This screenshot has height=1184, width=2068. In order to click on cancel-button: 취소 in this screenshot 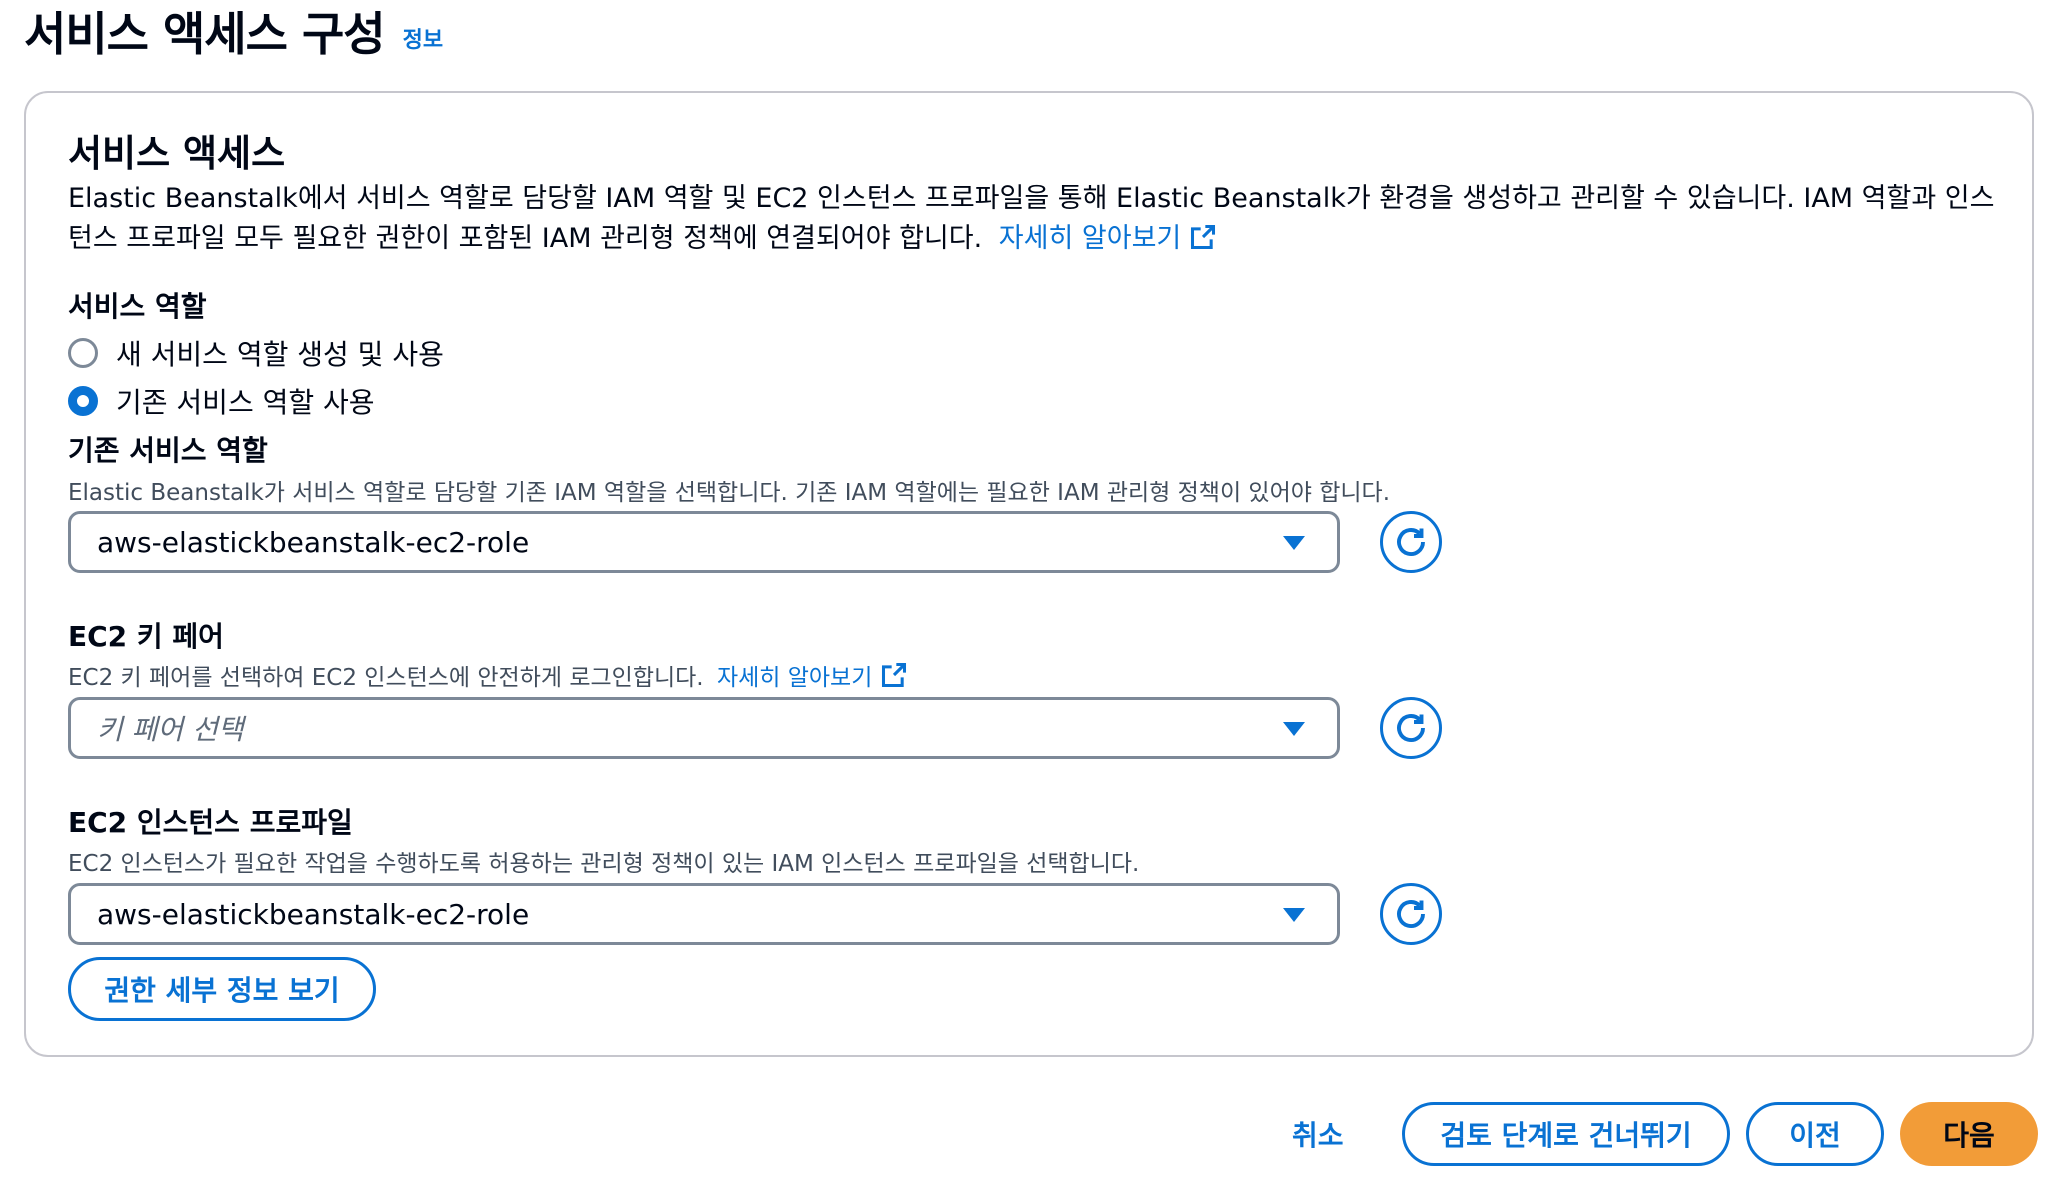, I will do `click(1318, 1134)`.